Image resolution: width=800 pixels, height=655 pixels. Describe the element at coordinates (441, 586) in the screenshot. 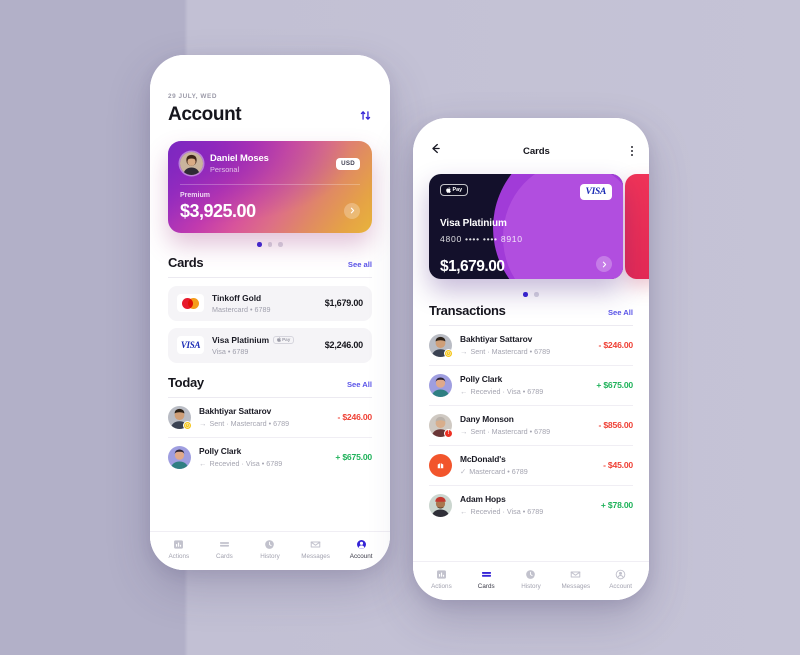

I see `tab-label: Actions` at that location.